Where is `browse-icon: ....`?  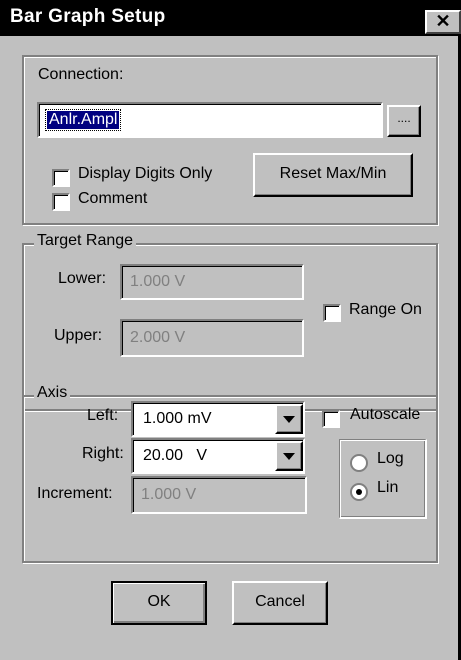 browse-icon: .... is located at coordinates (404, 118).